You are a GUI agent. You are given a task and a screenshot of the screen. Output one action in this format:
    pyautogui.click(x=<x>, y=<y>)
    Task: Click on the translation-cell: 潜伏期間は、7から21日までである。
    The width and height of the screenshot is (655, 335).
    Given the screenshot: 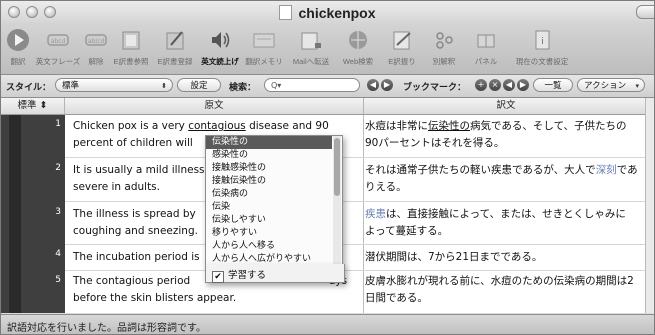 What is the action you would take?
    pyautogui.click(x=505, y=257)
    